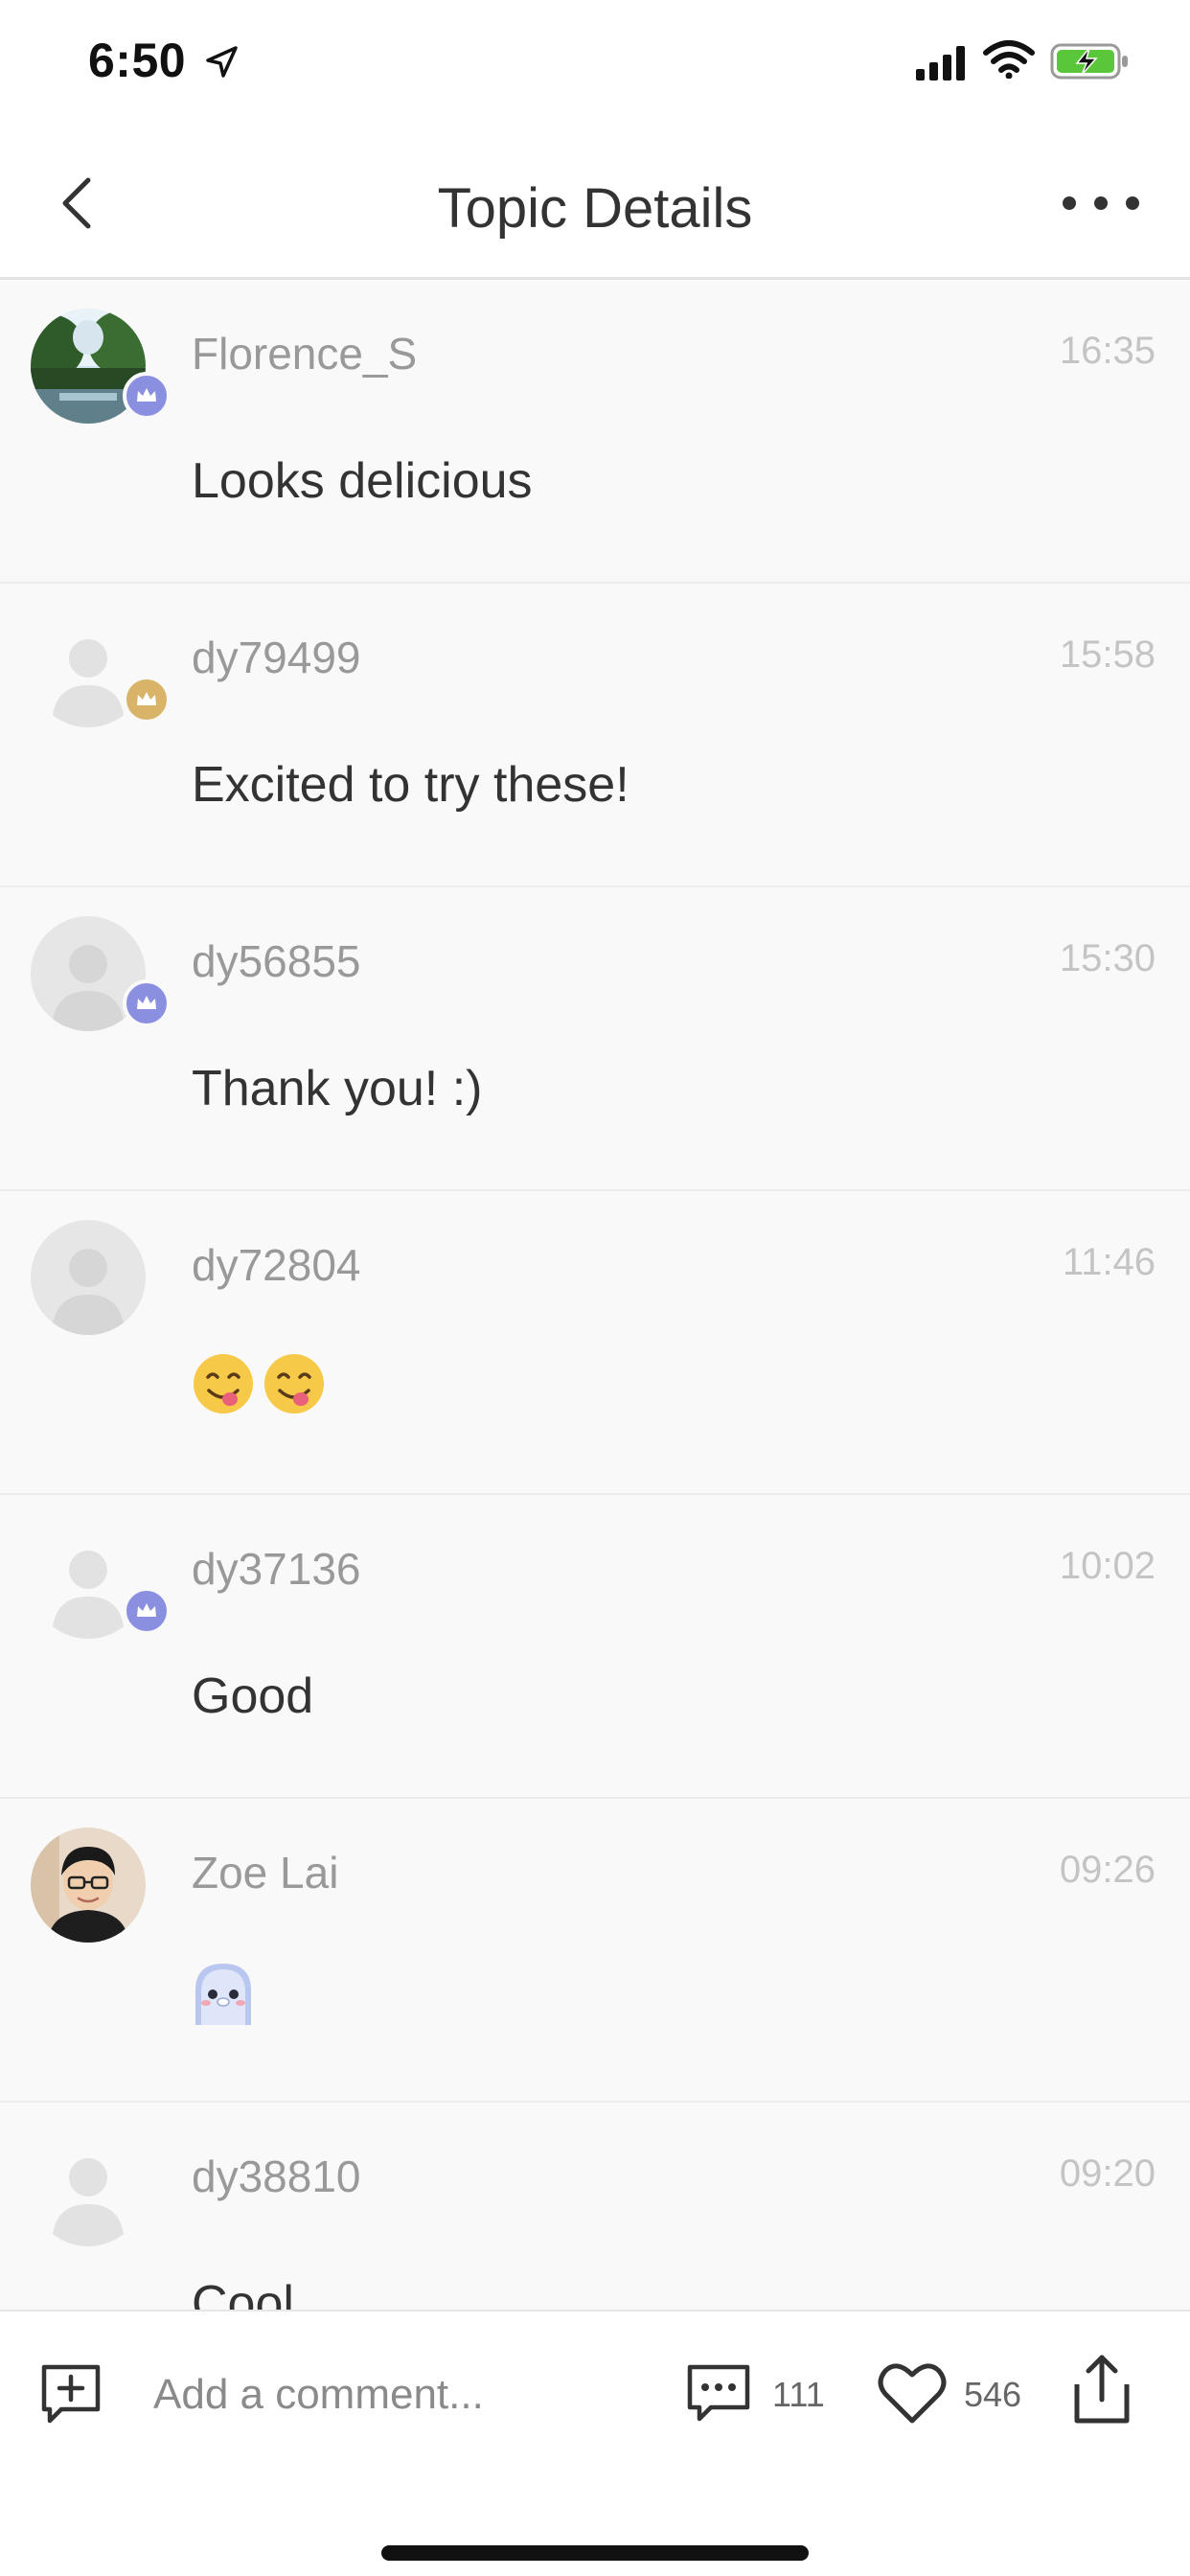  I want to click on comment-text: Thank you! :), so click(338, 1088).